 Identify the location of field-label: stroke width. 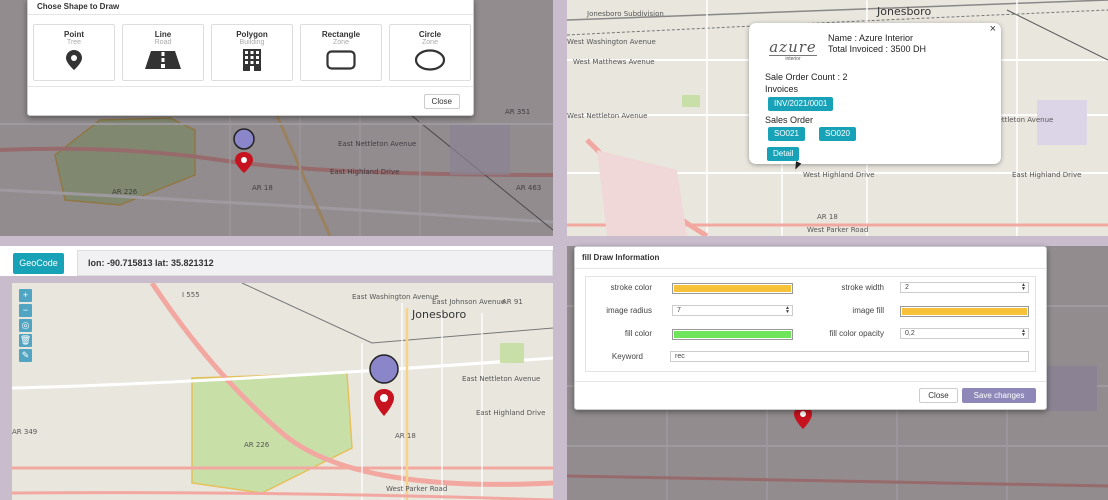
(862, 287).